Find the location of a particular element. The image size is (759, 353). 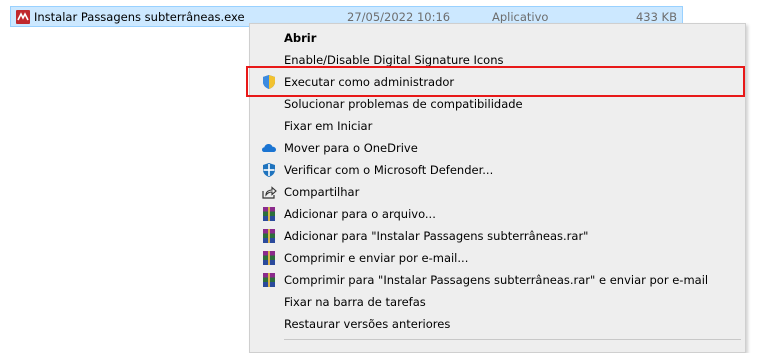

menu-item-restore-versions: Restaurar versões anteriores is located at coordinates (497, 324).